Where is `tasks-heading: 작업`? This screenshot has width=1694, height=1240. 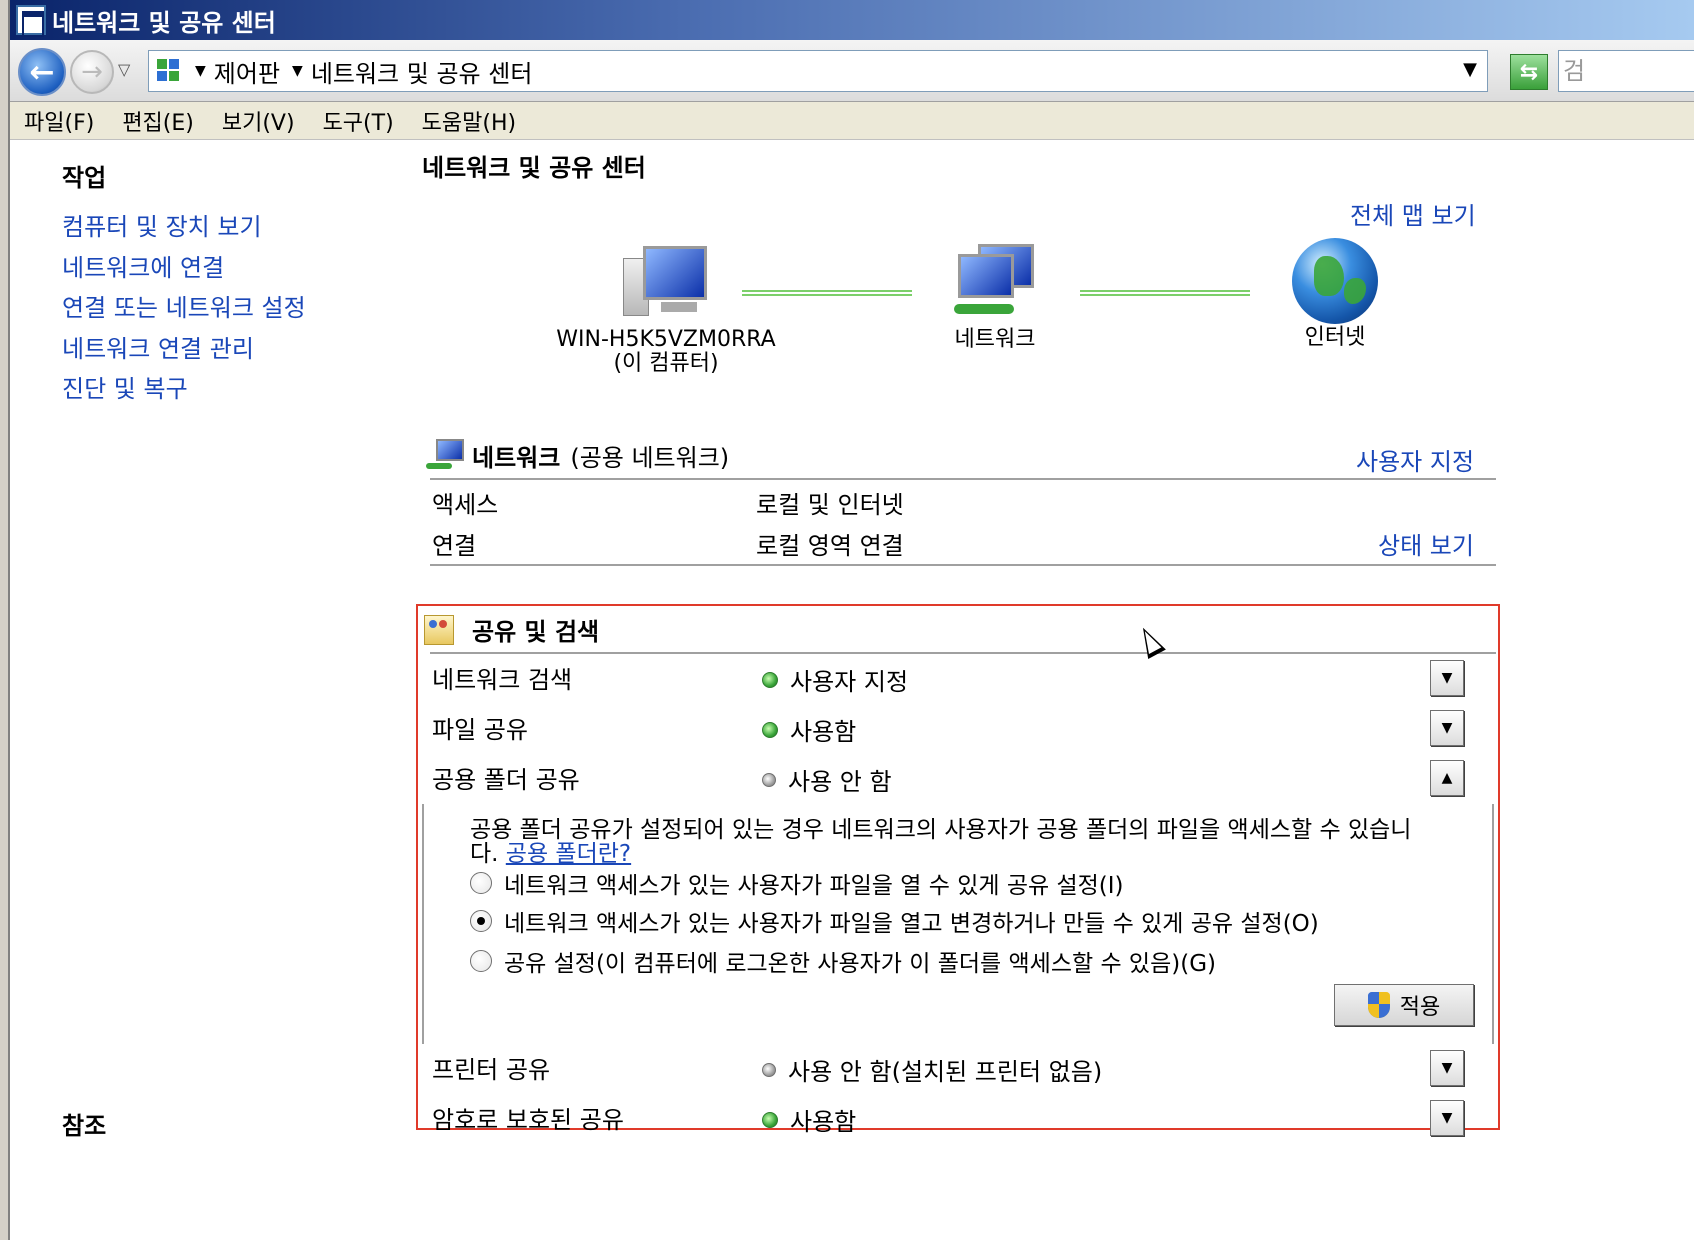
tasks-heading: 작업 is located at coordinates (84, 178).